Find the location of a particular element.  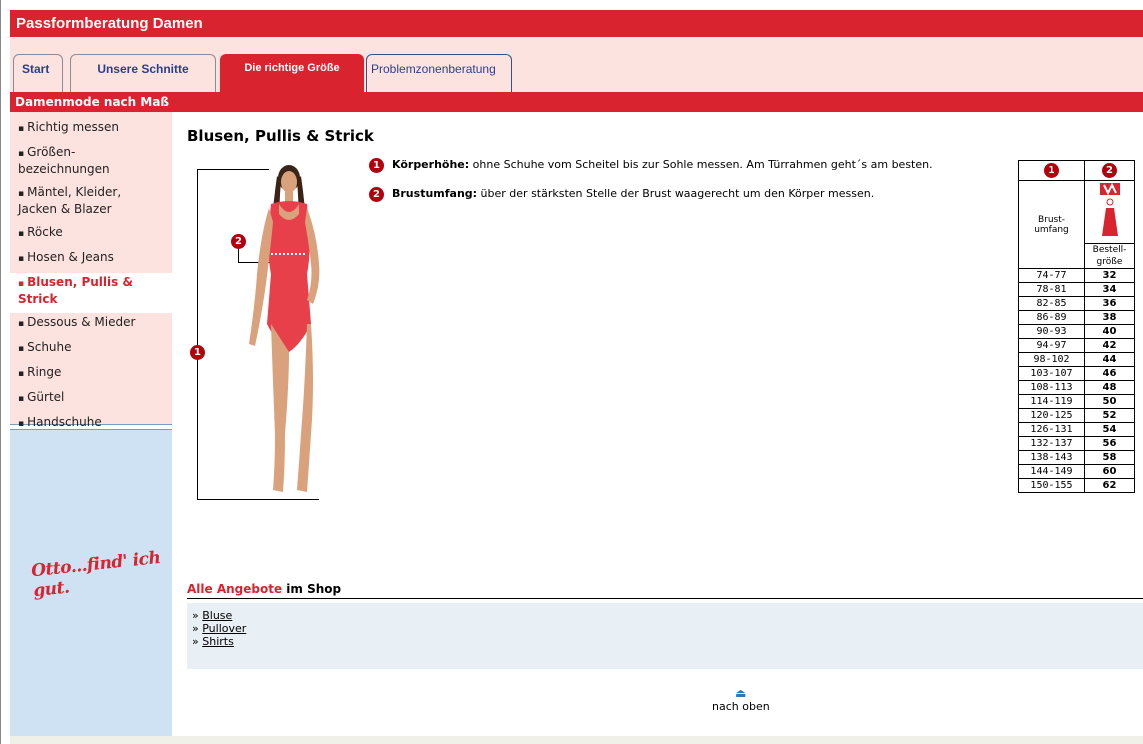

brustumfang-cell: 144-149 is located at coordinates (1051, 471).